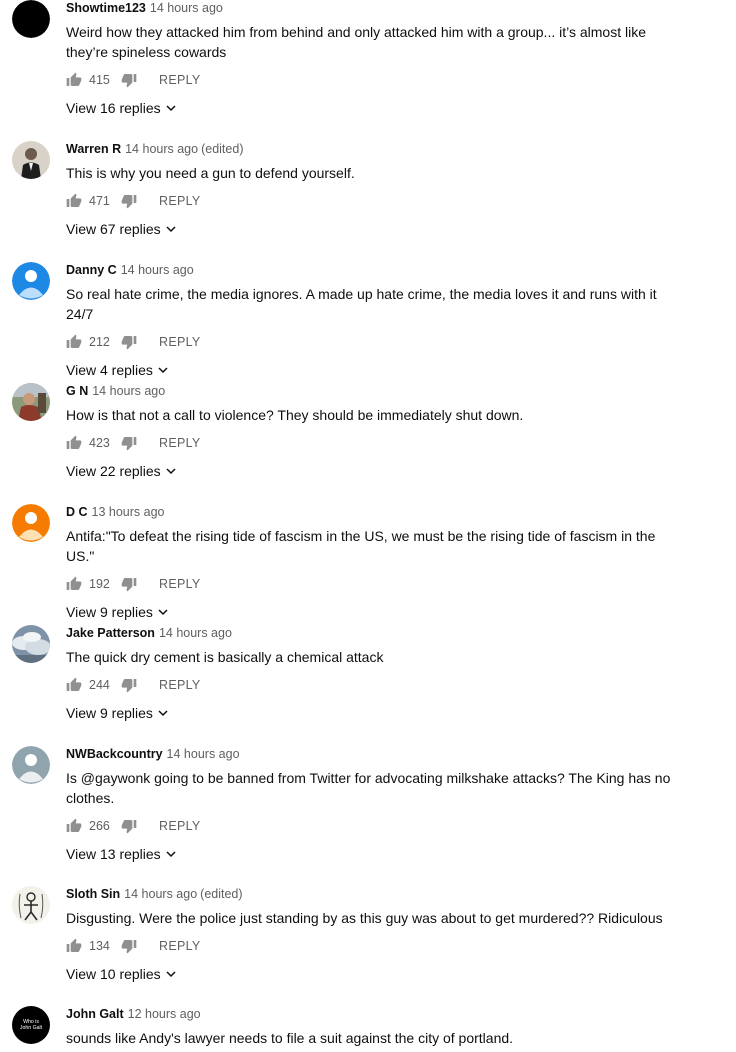  What do you see at coordinates (77, 512) in the screenshot?
I see `comment-author: D C` at bounding box center [77, 512].